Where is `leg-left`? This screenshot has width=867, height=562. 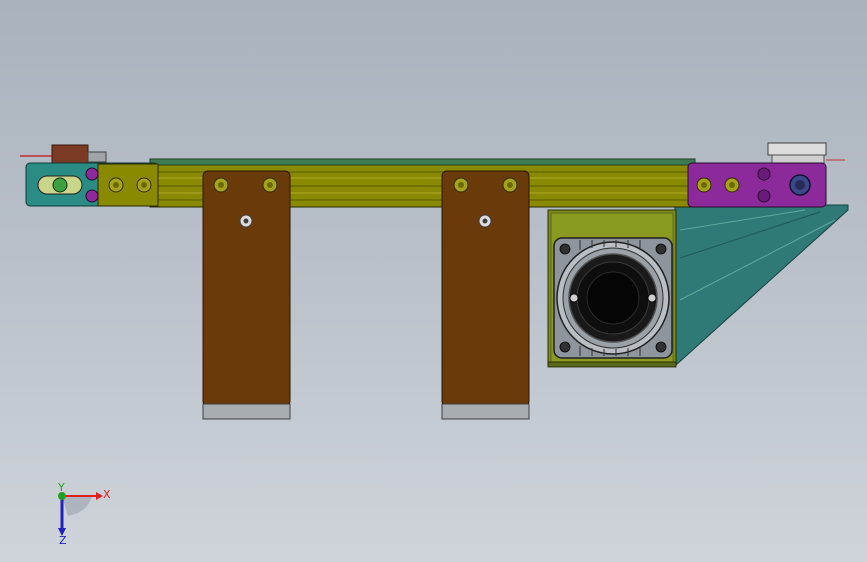 leg-left is located at coordinates (246, 295).